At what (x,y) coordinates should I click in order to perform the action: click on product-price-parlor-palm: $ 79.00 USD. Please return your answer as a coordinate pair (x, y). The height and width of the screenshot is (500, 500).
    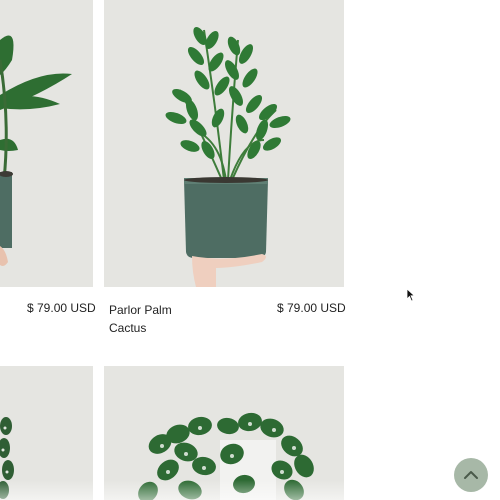
    Looking at the image, I should click on (311, 308).